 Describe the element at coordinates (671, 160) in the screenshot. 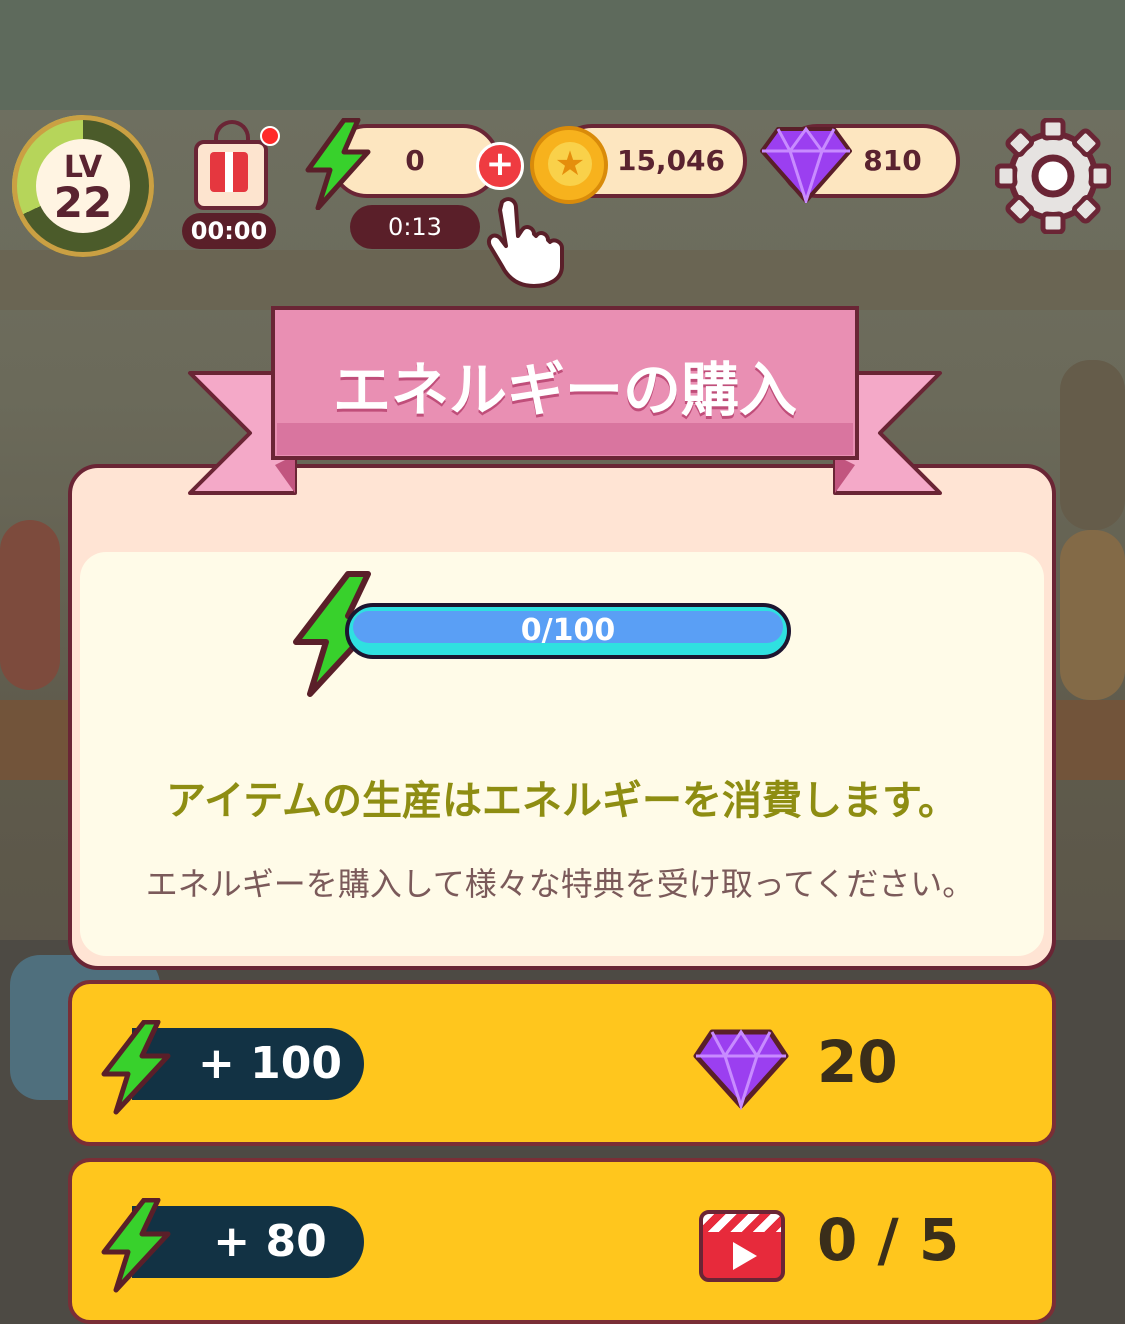

I see `coin-value: 15,046` at that location.